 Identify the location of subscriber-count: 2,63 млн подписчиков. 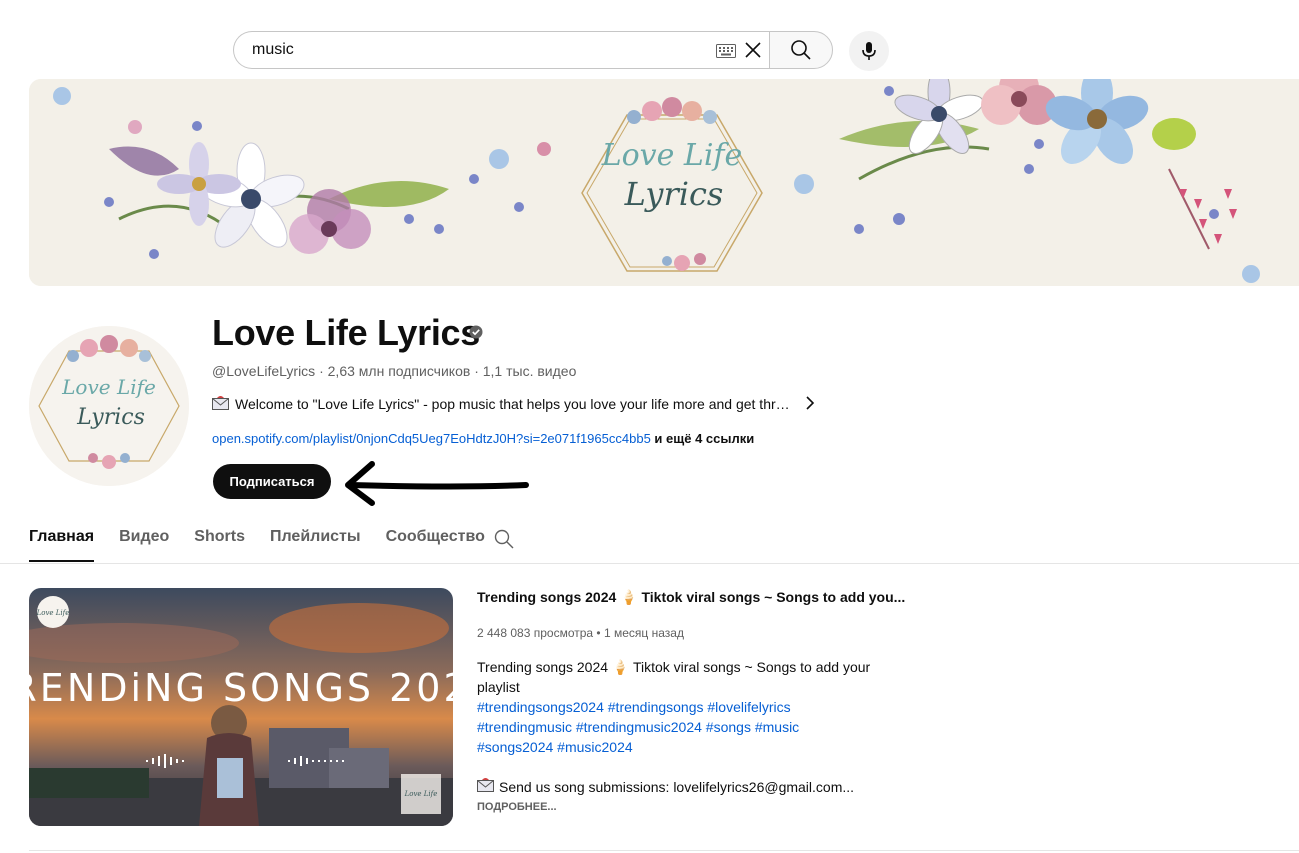
(399, 371).